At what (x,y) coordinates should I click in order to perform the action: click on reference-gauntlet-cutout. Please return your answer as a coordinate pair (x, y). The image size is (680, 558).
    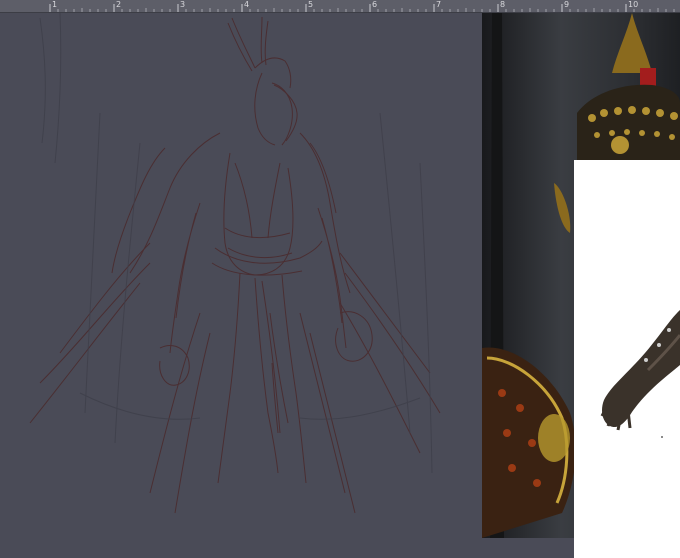
    Looking at the image, I should click on (627, 359).